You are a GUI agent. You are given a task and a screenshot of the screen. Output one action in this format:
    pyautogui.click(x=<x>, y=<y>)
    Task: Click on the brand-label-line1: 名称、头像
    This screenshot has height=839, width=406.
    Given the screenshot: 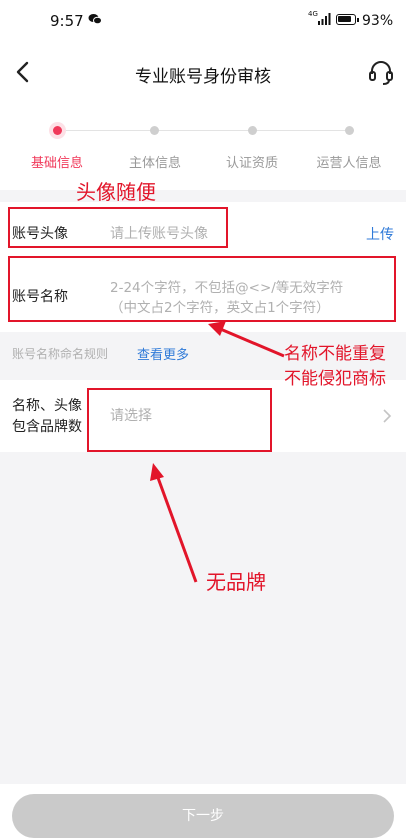 What is the action you would take?
    pyautogui.click(x=47, y=406)
    